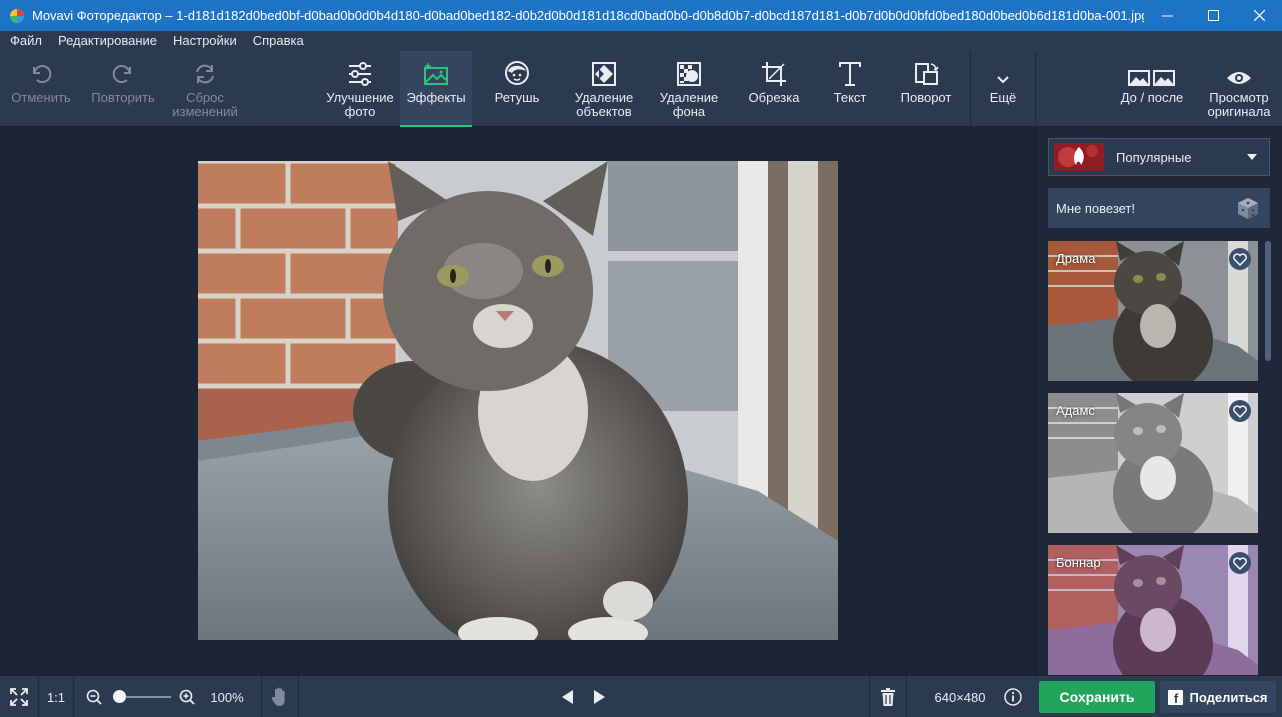 Image resolution: width=1282 pixels, height=717 pixels. What do you see at coordinates (1152, 89) in the screenshot?
I see `before-after-button: До / после` at bounding box center [1152, 89].